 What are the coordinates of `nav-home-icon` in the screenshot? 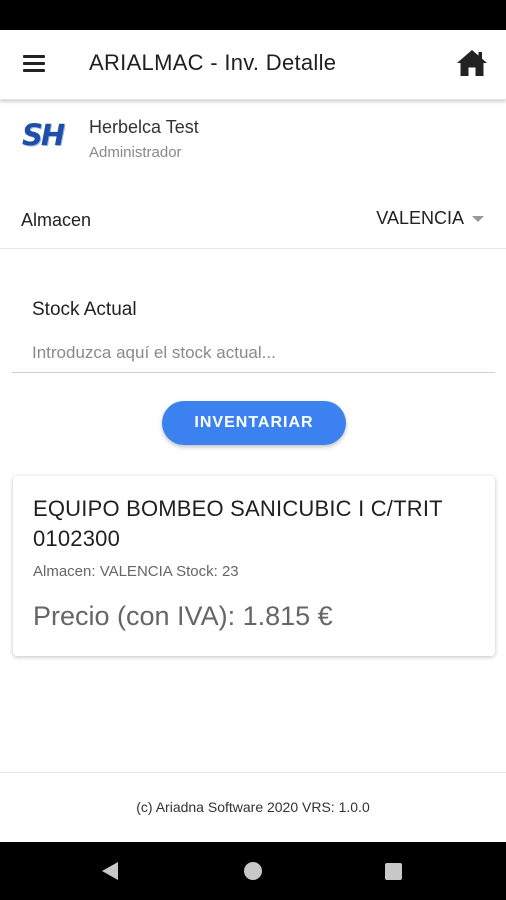 It's located at (253, 871).